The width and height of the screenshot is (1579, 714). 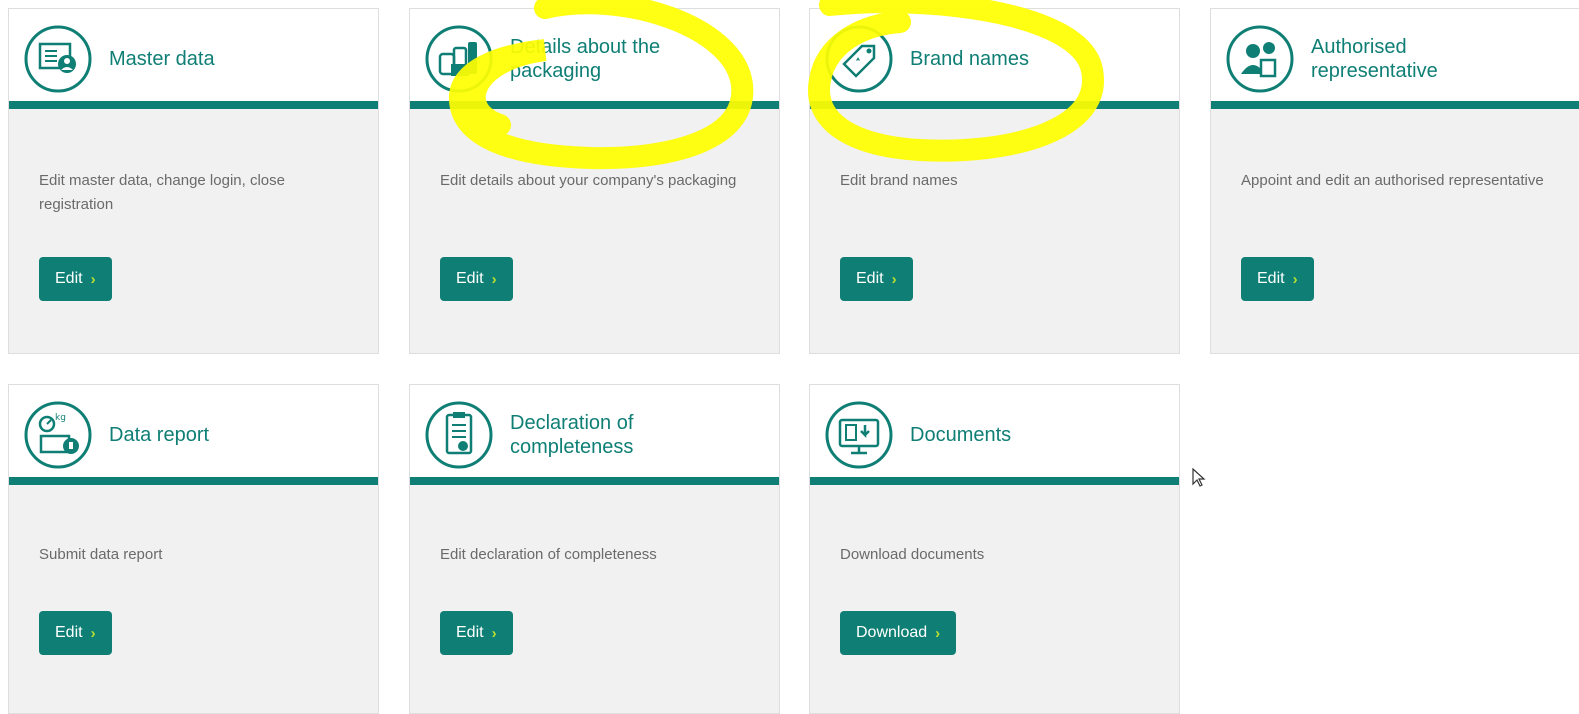 I want to click on mouse-cursor-icon, so click(x=1199, y=477).